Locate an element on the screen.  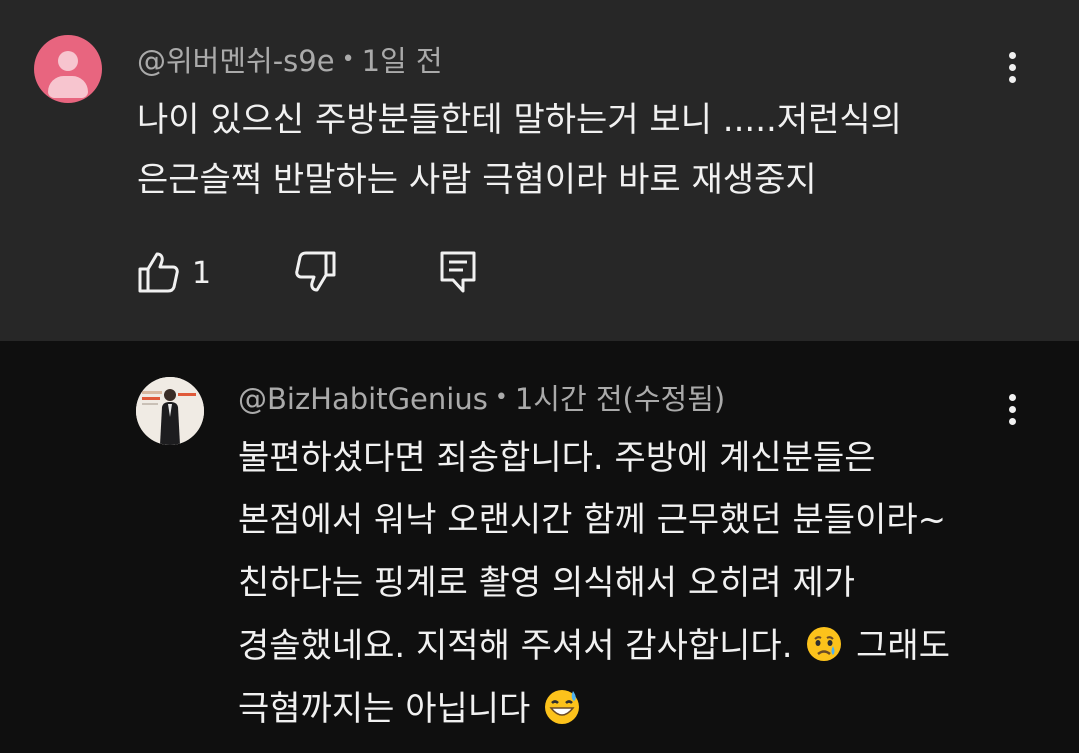
channel-avatar-image is located at coordinates (170, 411).